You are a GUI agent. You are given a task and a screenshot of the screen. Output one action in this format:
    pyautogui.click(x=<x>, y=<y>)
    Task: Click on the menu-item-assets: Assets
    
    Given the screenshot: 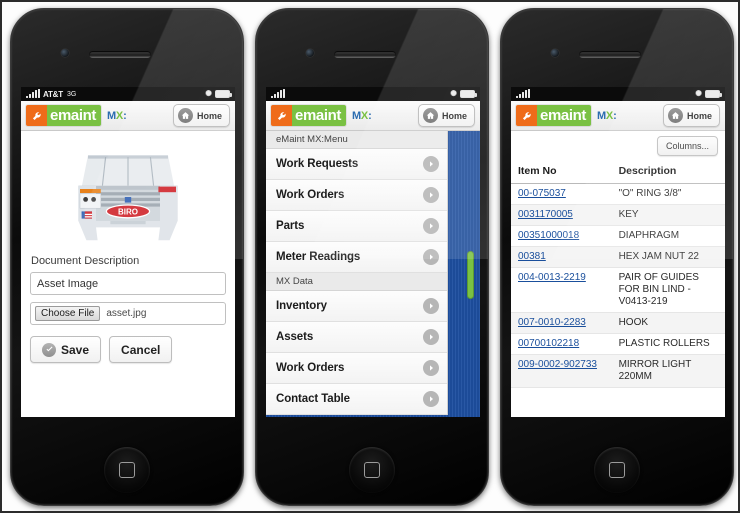 What is the action you would take?
    pyautogui.click(x=356, y=337)
    